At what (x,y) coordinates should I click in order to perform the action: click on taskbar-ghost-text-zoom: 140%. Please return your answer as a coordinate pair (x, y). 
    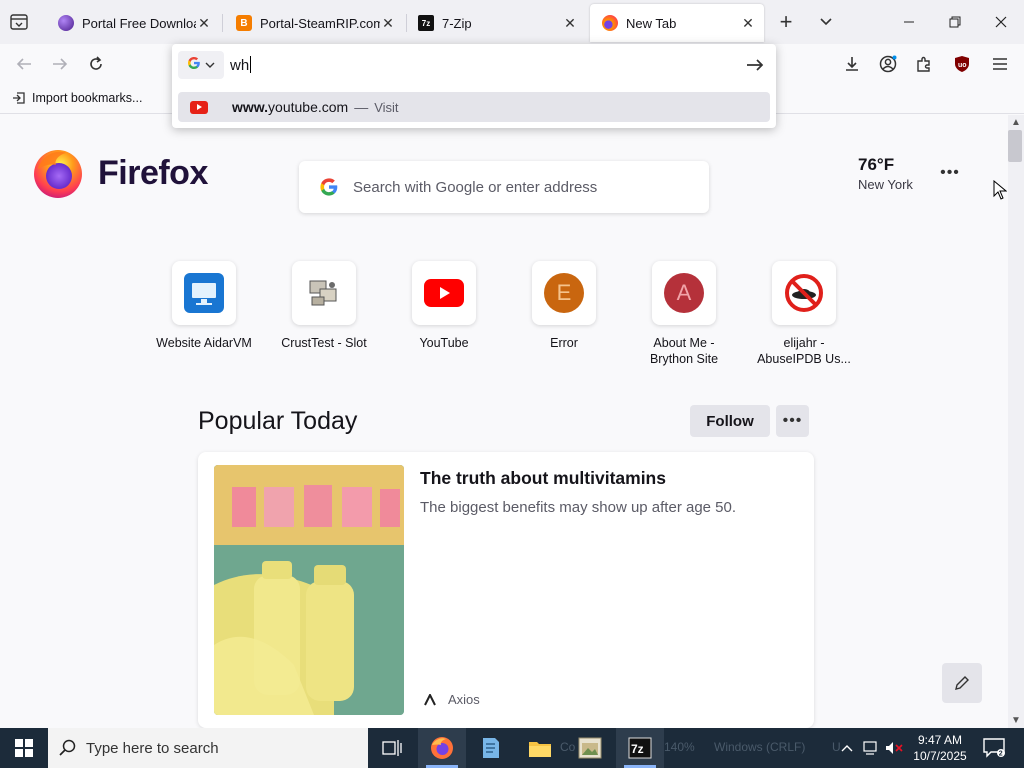
    Looking at the image, I should click on (679, 747).